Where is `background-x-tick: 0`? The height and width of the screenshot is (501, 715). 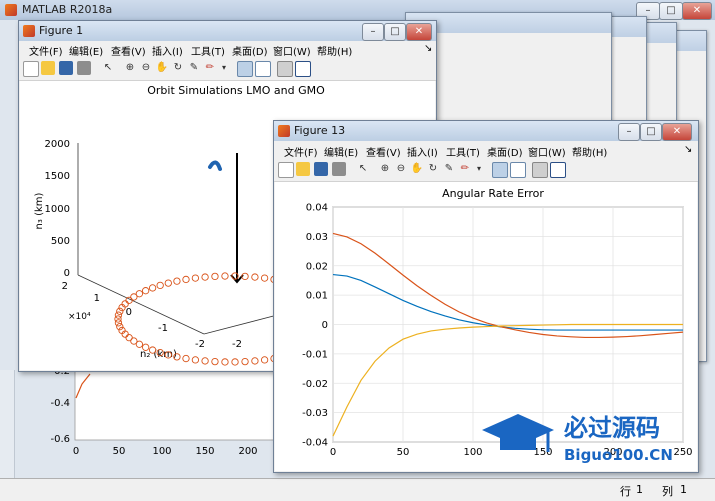 background-x-tick: 0 is located at coordinates (76, 451).